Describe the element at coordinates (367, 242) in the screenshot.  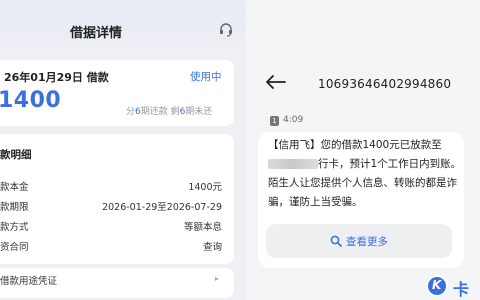
I see `view-more-label: 查看更多` at that location.